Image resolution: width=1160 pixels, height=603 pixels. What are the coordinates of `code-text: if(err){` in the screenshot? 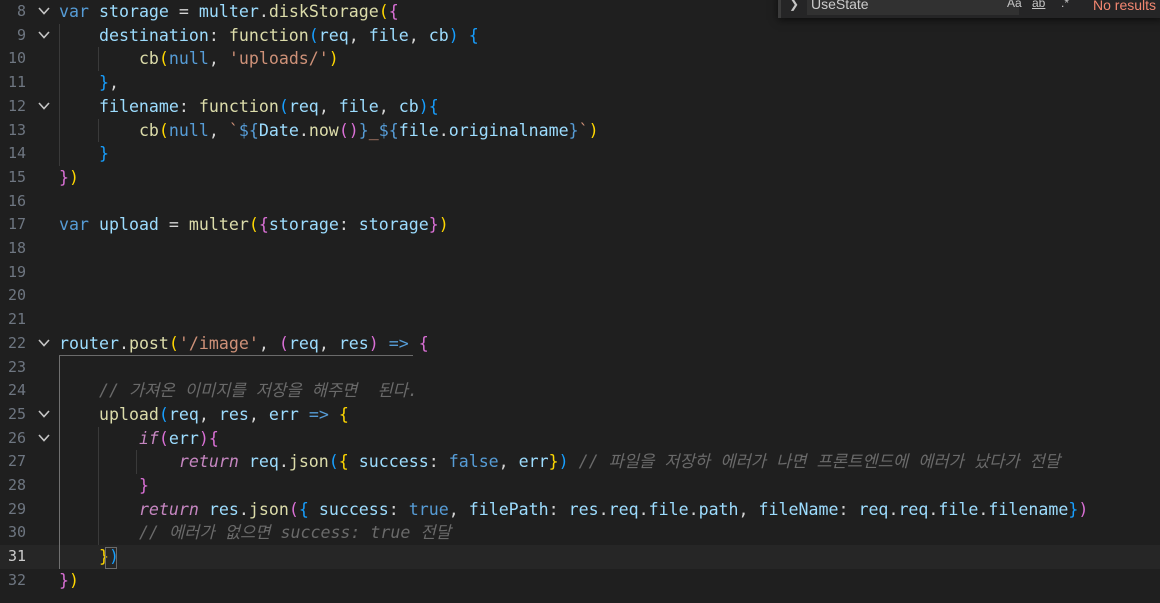 It's located at (139, 439).